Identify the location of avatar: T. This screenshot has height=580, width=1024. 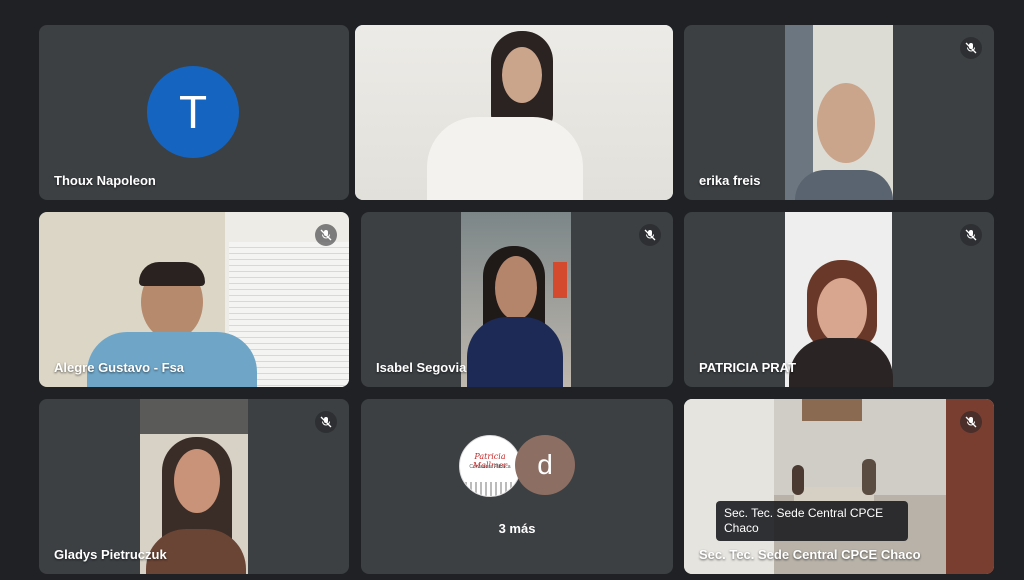
(193, 112).